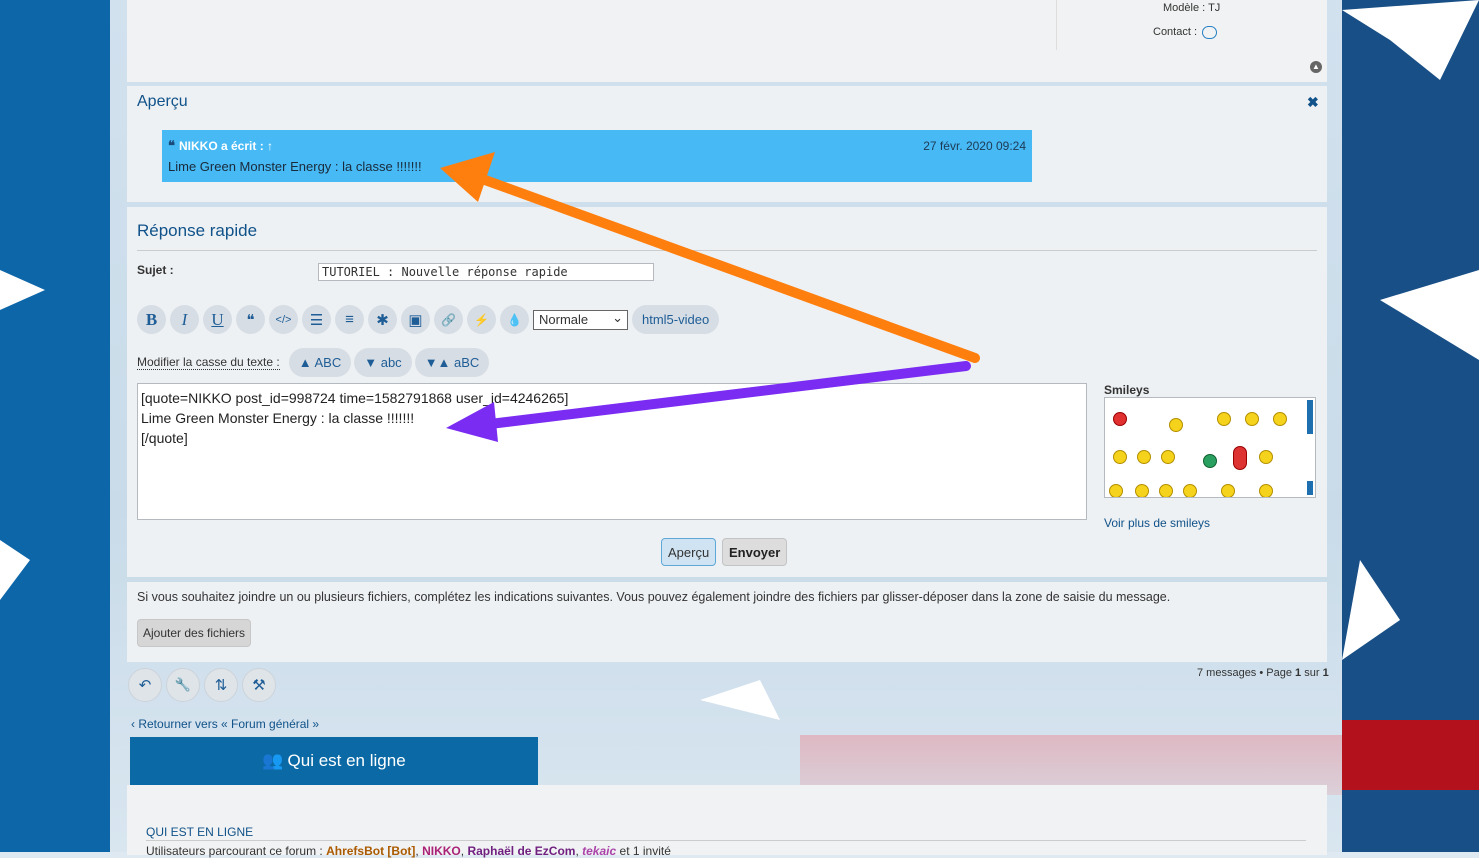 This screenshot has height=858, width=1479. Describe the element at coordinates (202, 685) in the screenshot. I see `topic-action-bar: ↶ 🔧 ⇅ ⚒` at that location.